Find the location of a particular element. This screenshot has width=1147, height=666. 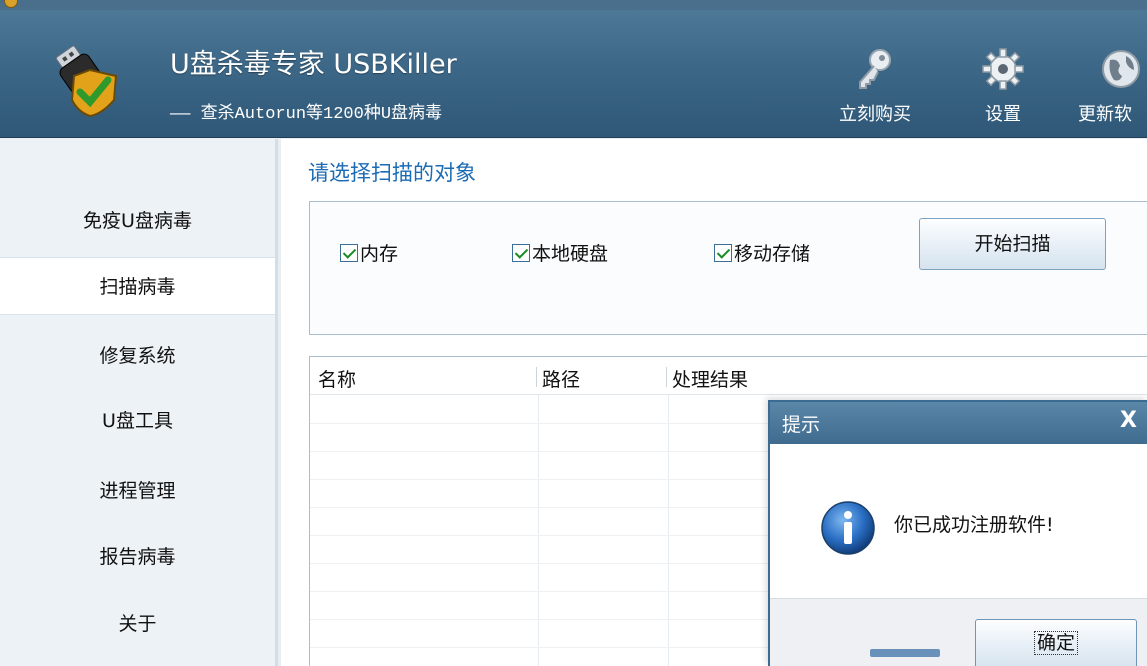

memory-checkbox: 内存 is located at coordinates (369, 252).